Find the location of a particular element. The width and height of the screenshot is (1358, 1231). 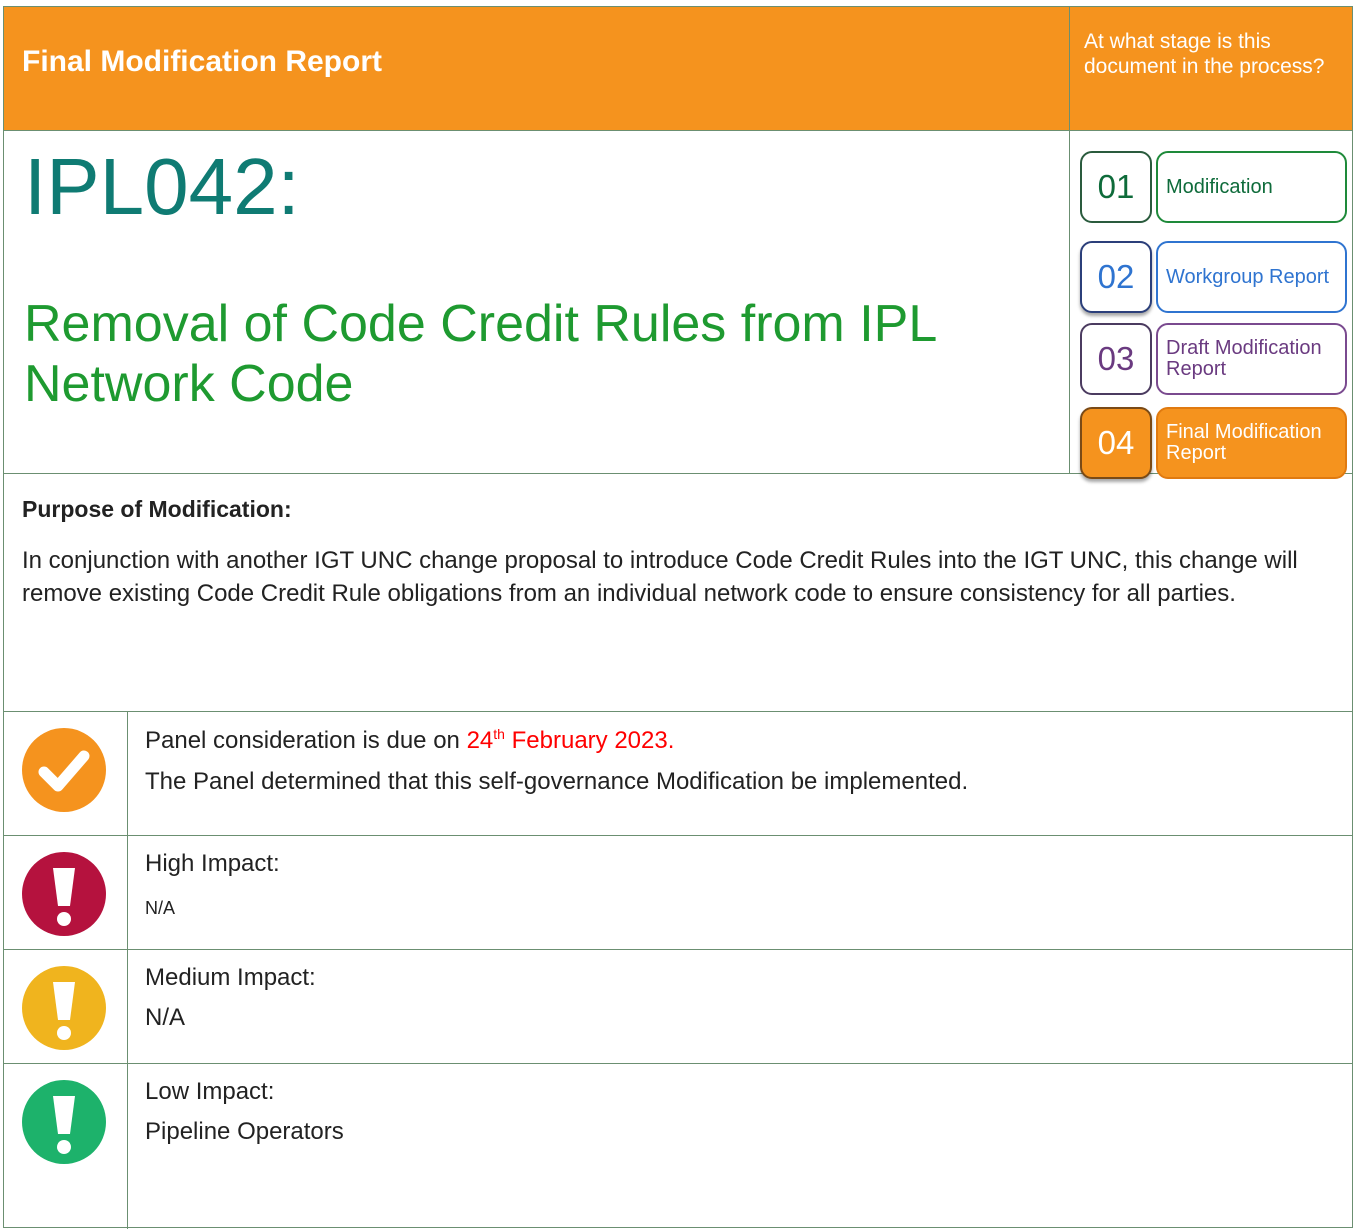

high-impact-row: High Impact: N/A is located at coordinates (678, 893).